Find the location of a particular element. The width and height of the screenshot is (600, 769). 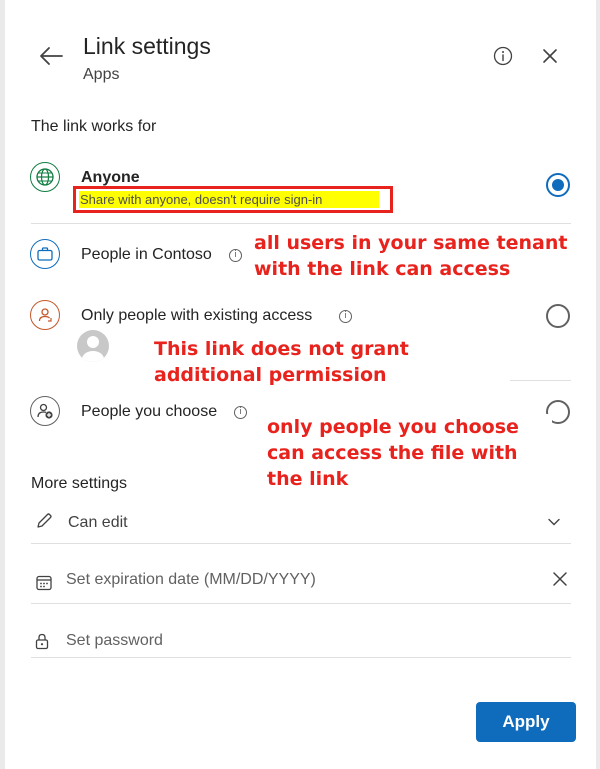

person-add-icon is located at coordinates (45, 411).